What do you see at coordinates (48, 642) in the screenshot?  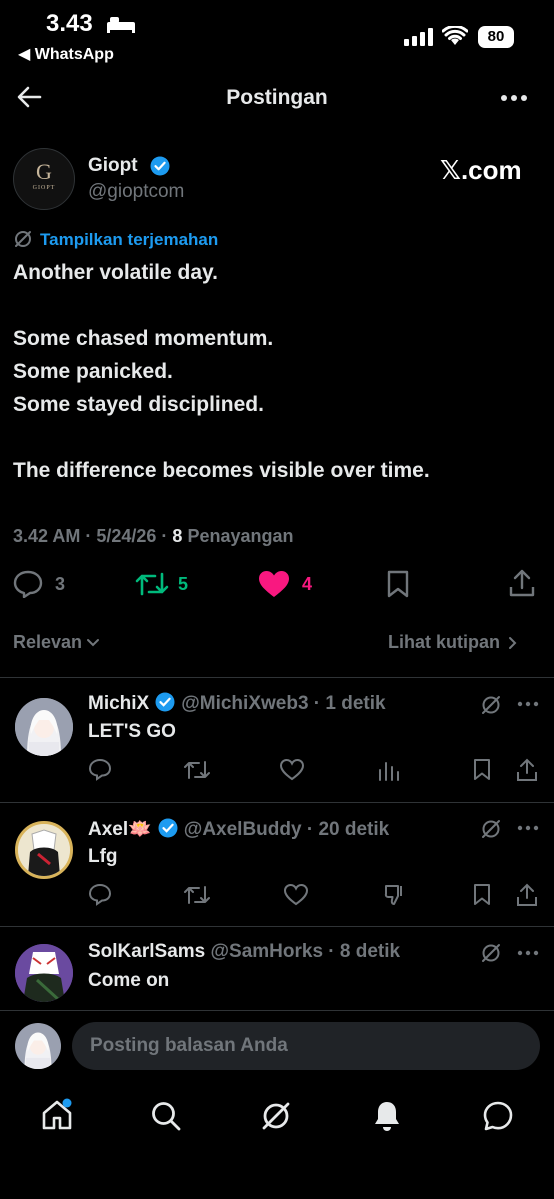 I see `sort-label: Relevan` at bounding box center [48, 642].